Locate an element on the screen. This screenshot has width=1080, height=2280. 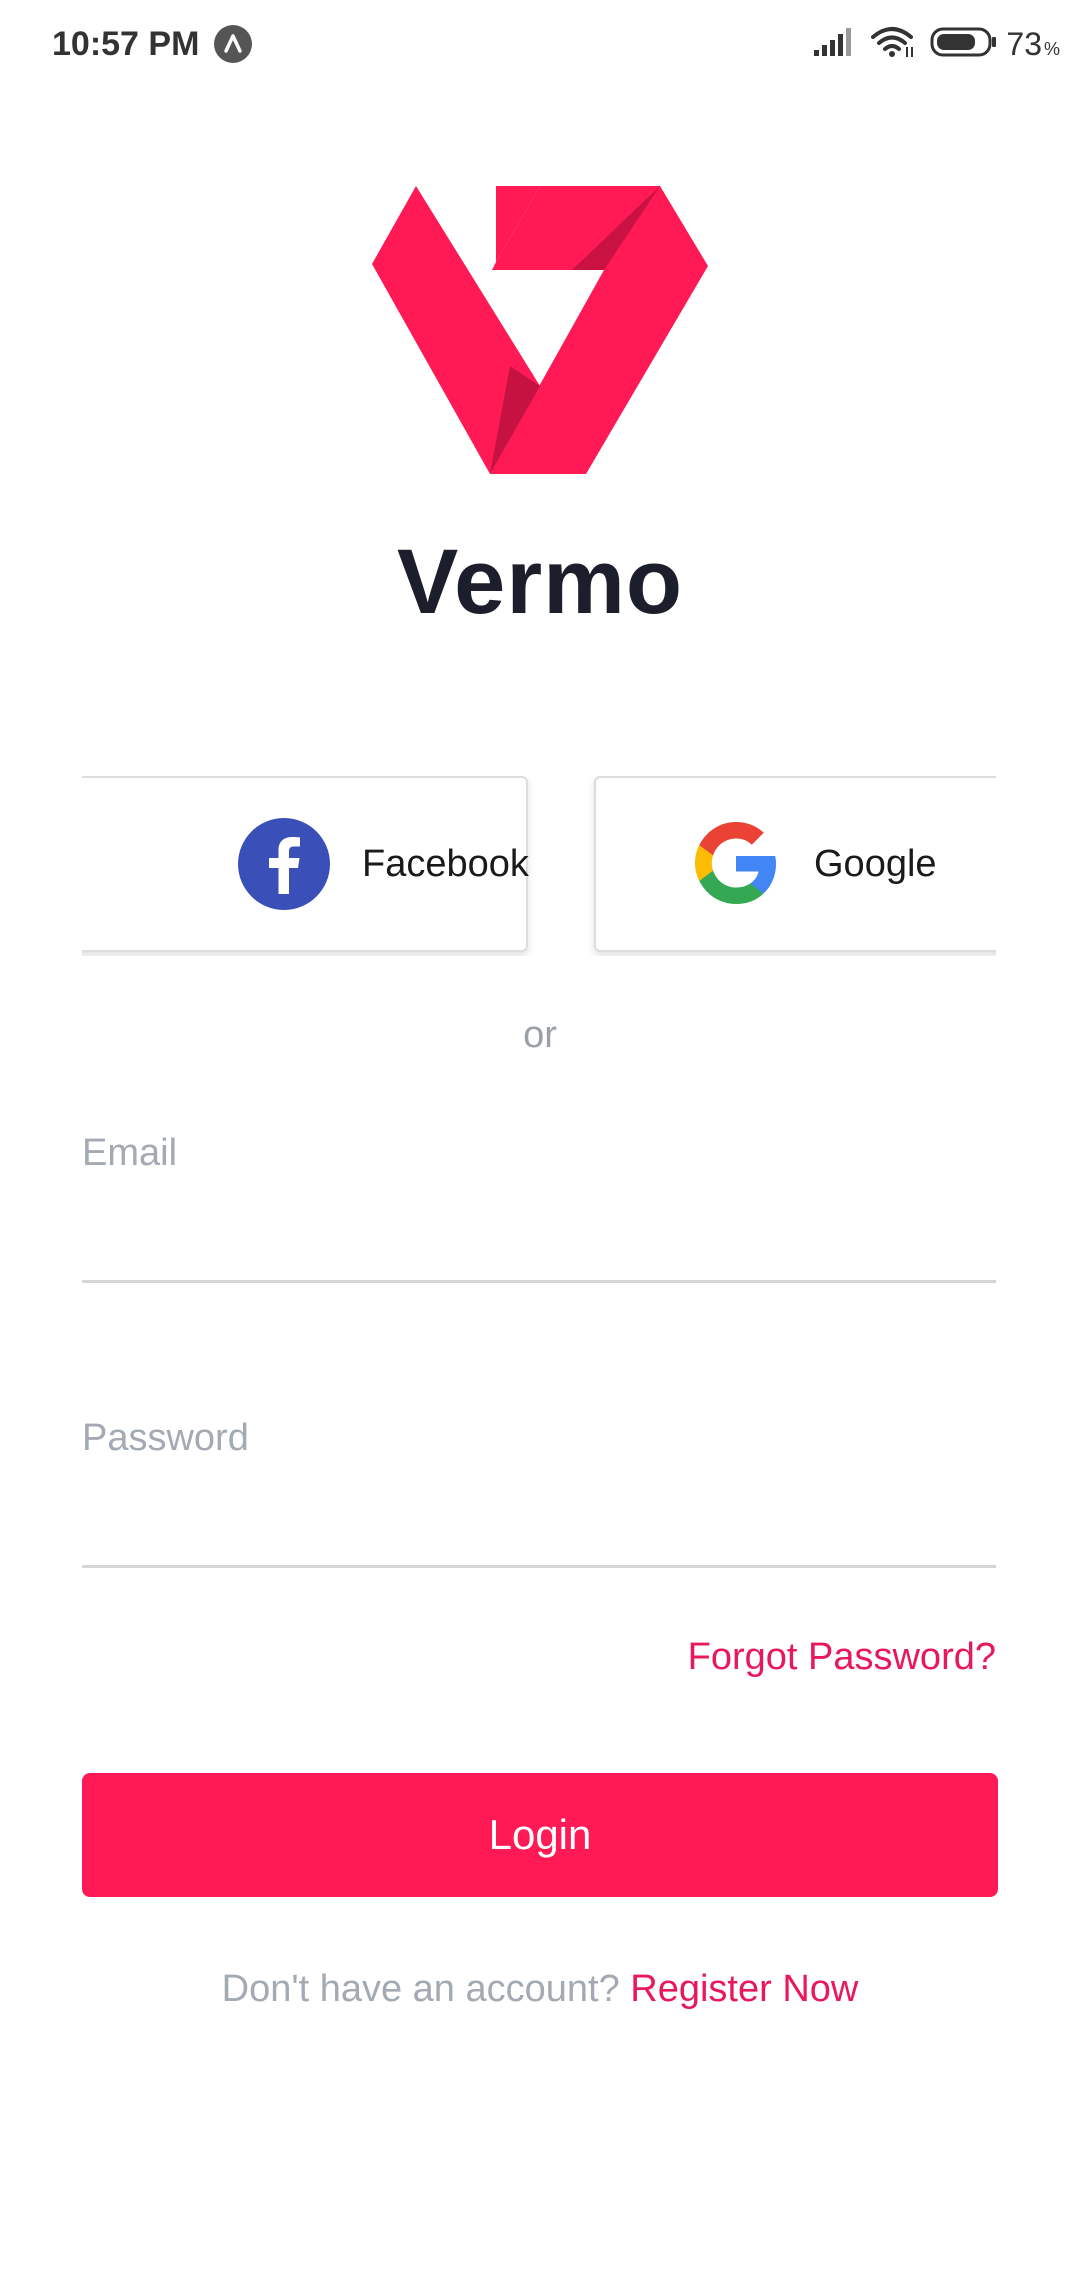
register-row: Don't have an account? Register Now is located at coordinates (540, 1989).